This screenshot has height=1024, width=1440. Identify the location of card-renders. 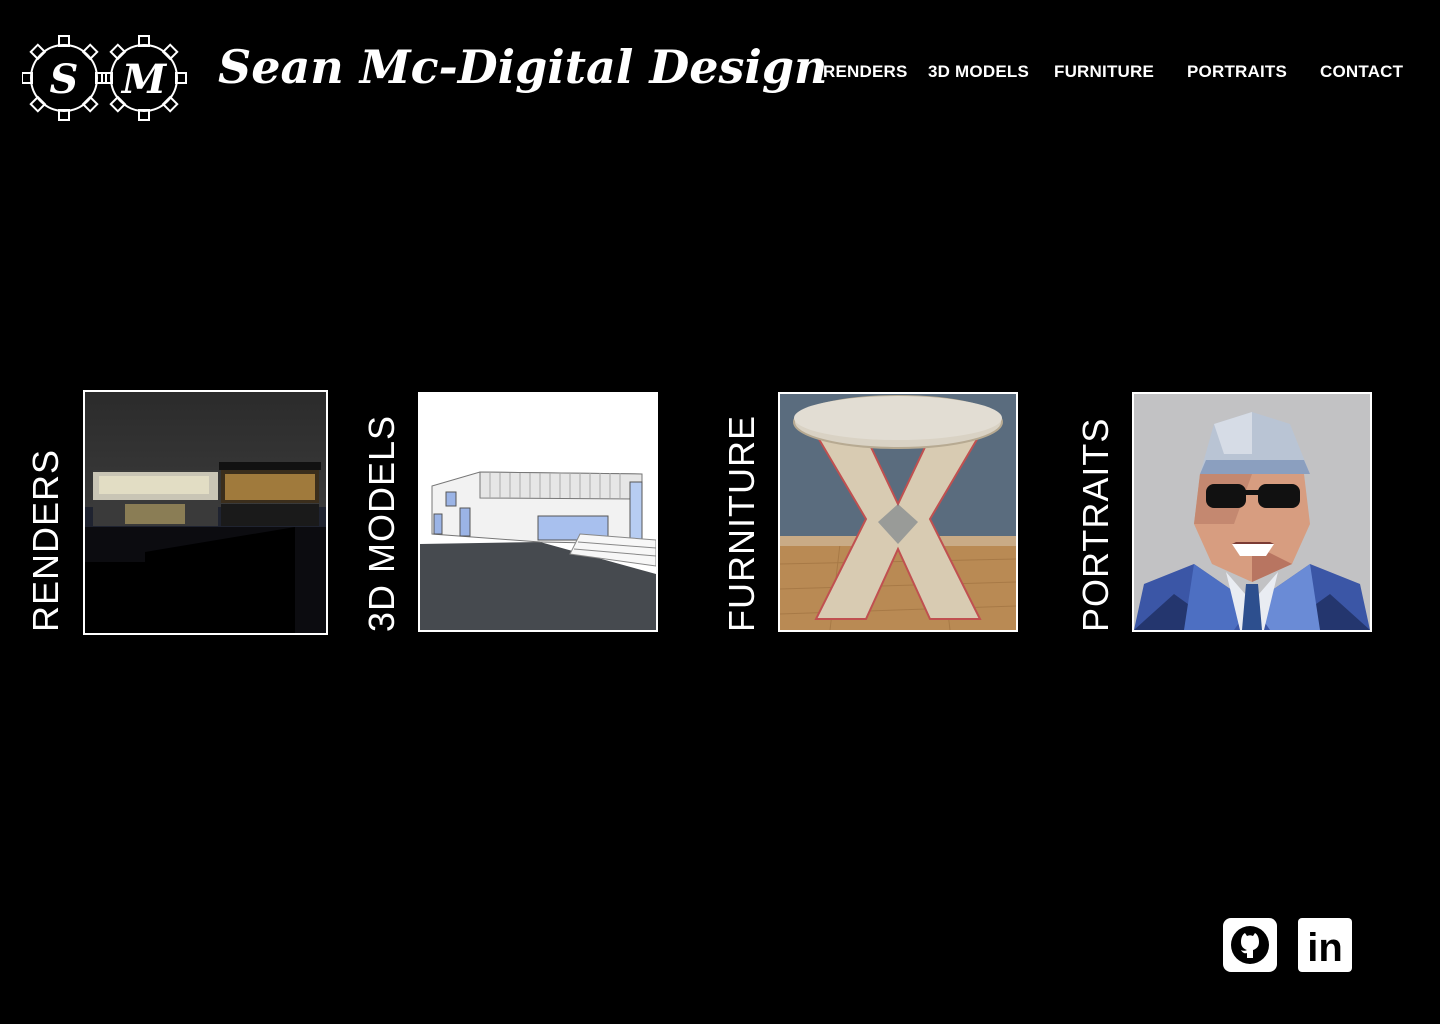
(205, 512).